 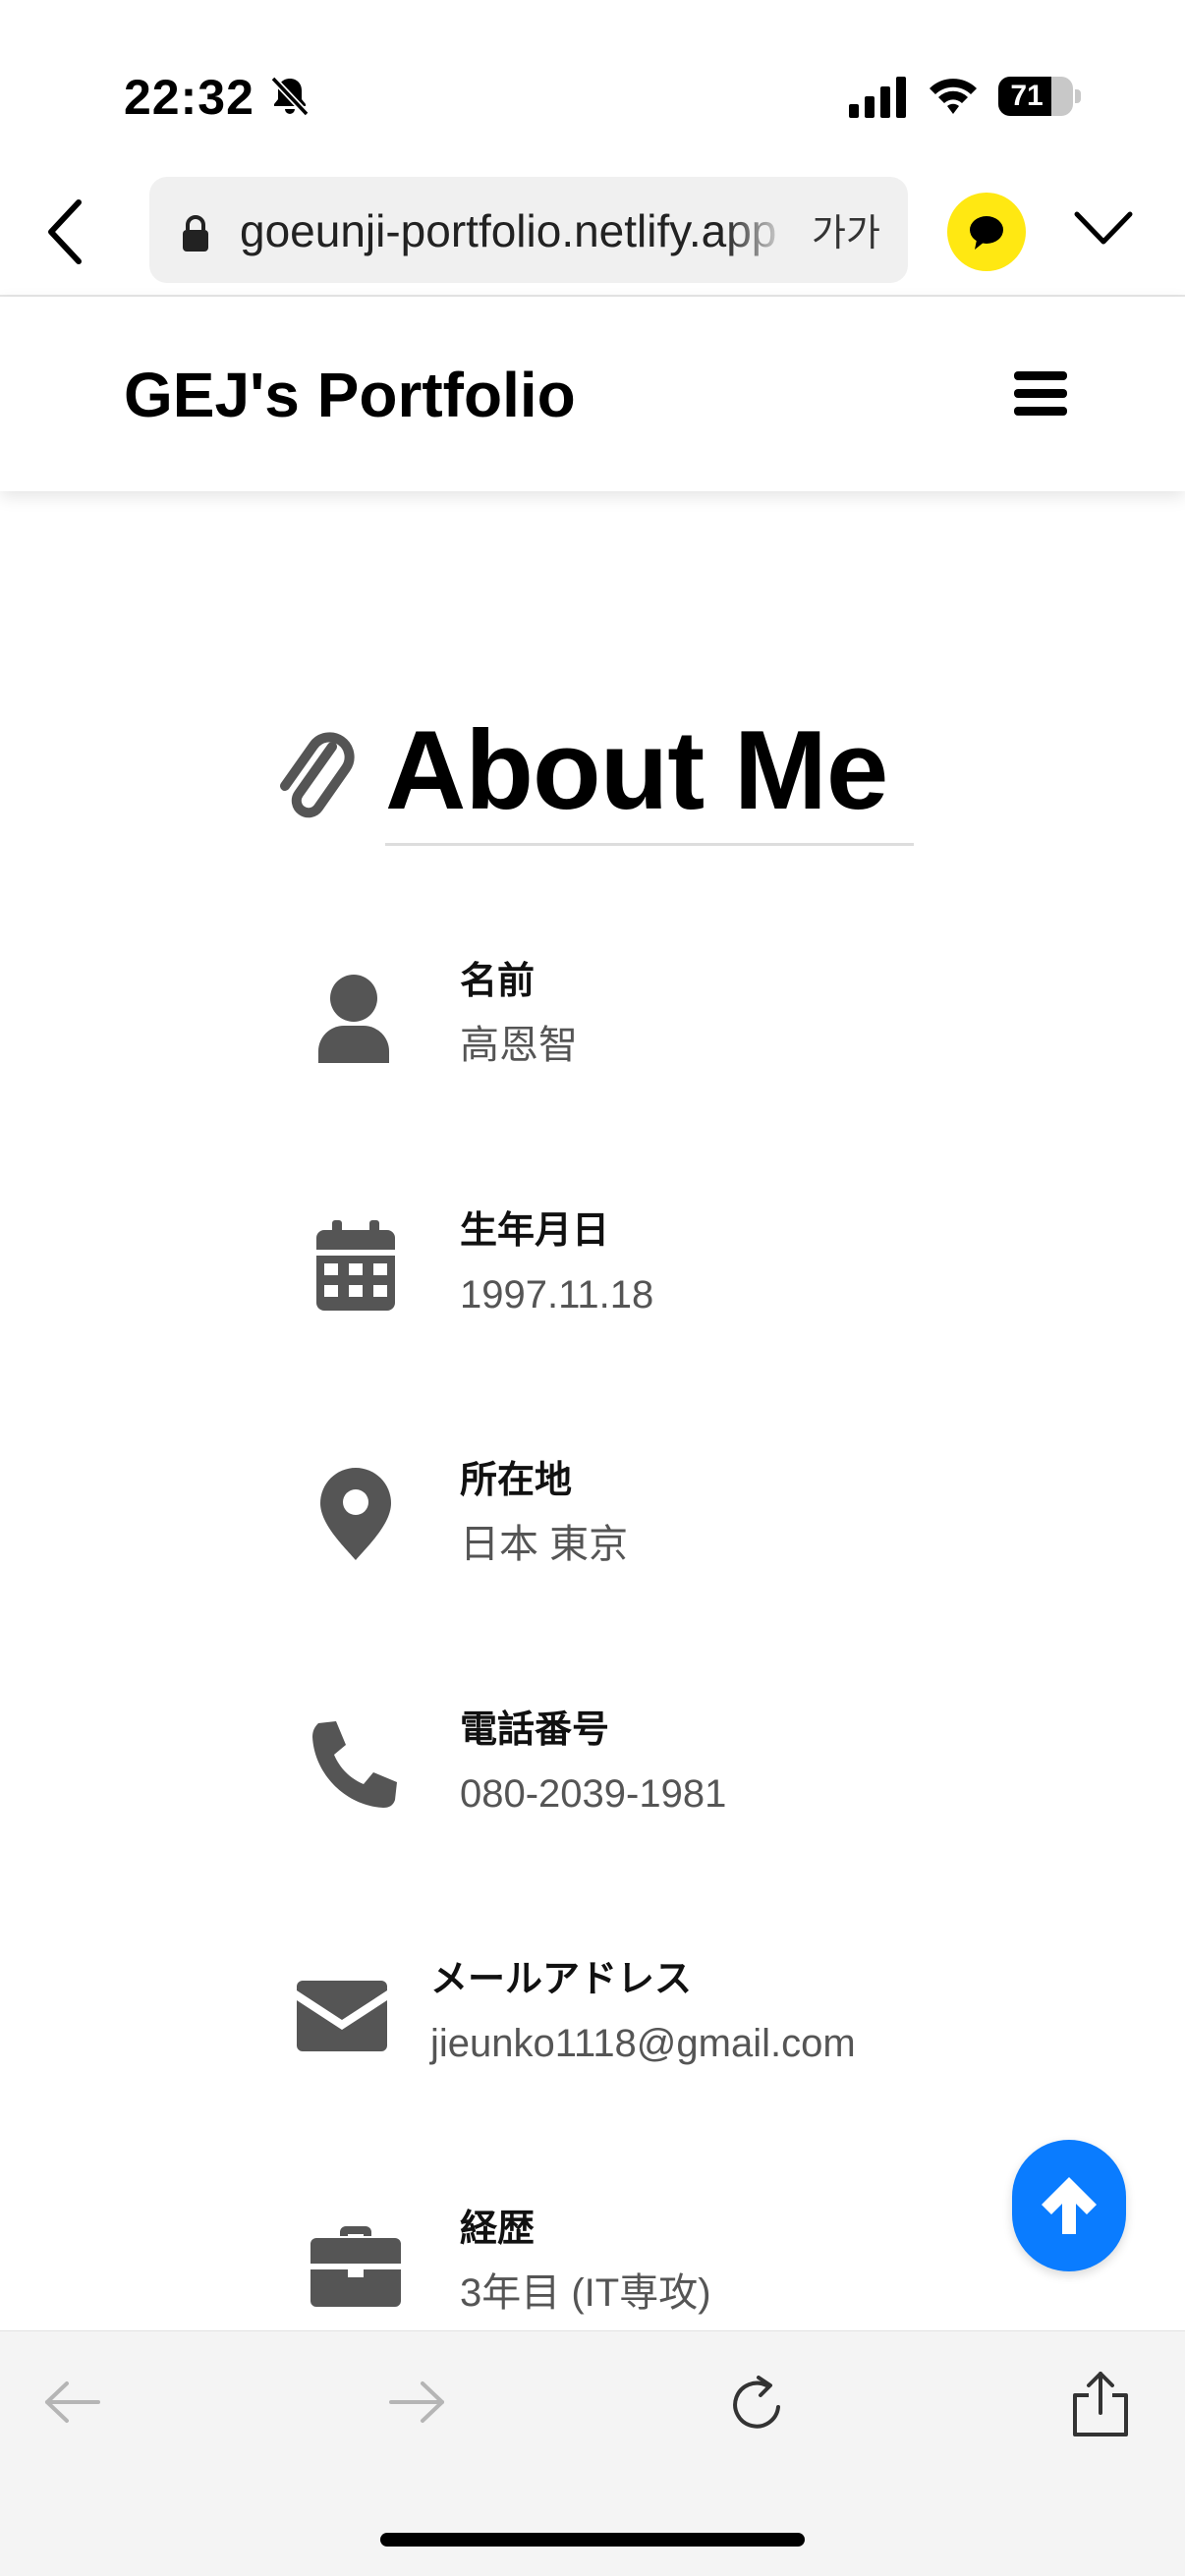 What do you see at coordinates (650, 844) in the screenshot?
I see `heading-underline` at bounding box center [650, 844].